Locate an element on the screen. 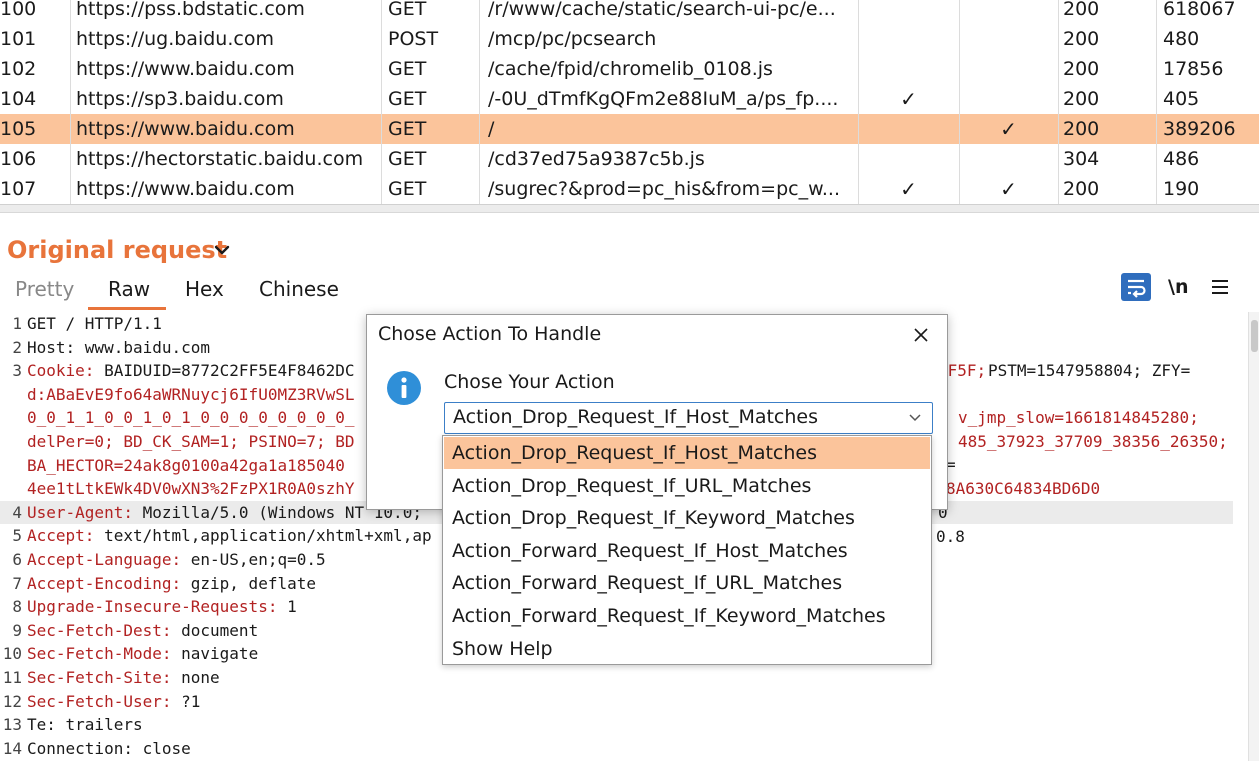 This screenshot has width=1259, height=761. header-name: Cookie: is located at coordinates (61, 371).